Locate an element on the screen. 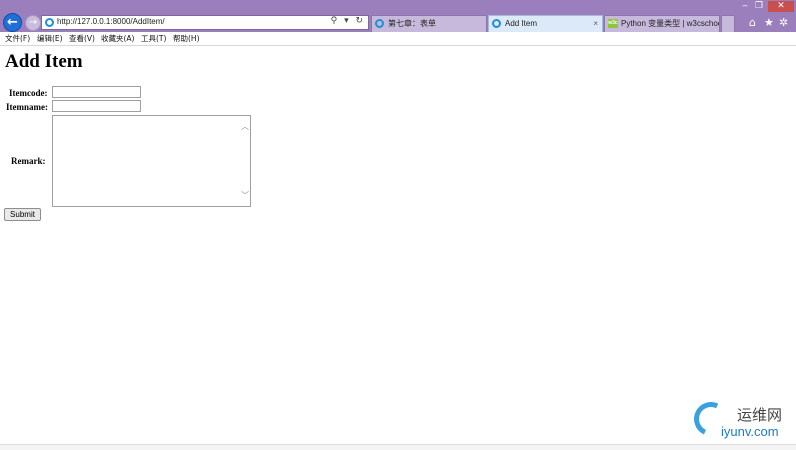 This screenshot has width=796, height=450. menu-view: 查看(V) is located at coordinates (82, 38).